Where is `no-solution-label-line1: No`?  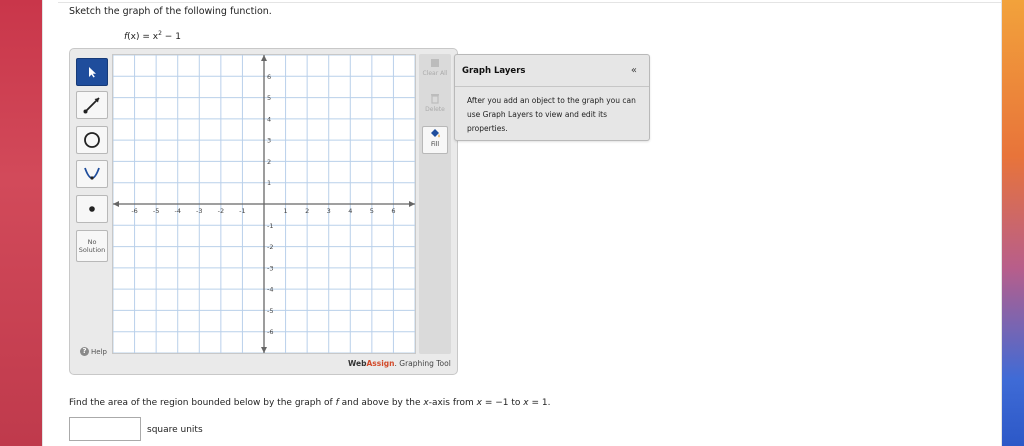 no-solution-label-line1: No is located at coordinates (92, 242).